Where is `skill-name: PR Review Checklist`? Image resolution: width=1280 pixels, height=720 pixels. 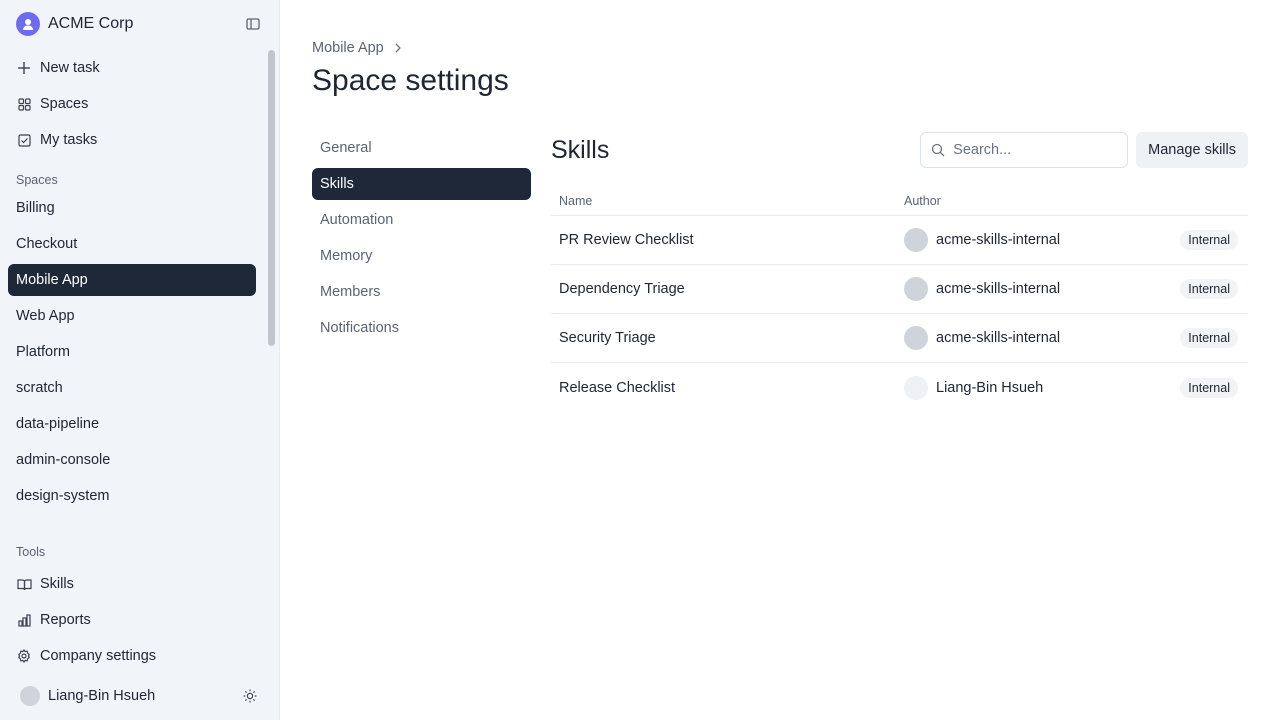
skill-name: PR Review Checklist is located at coordinates (727, 240).